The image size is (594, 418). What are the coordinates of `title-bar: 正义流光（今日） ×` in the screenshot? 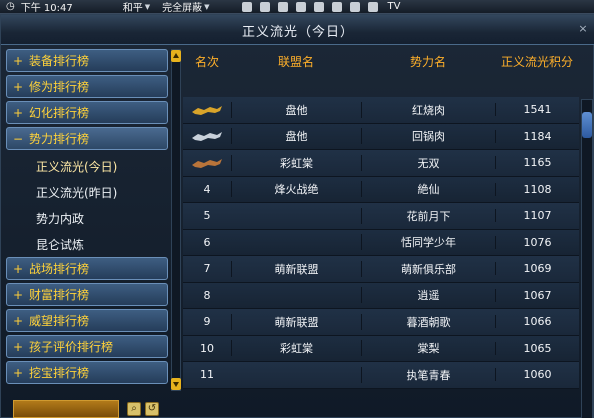 It's located at (297, 30).